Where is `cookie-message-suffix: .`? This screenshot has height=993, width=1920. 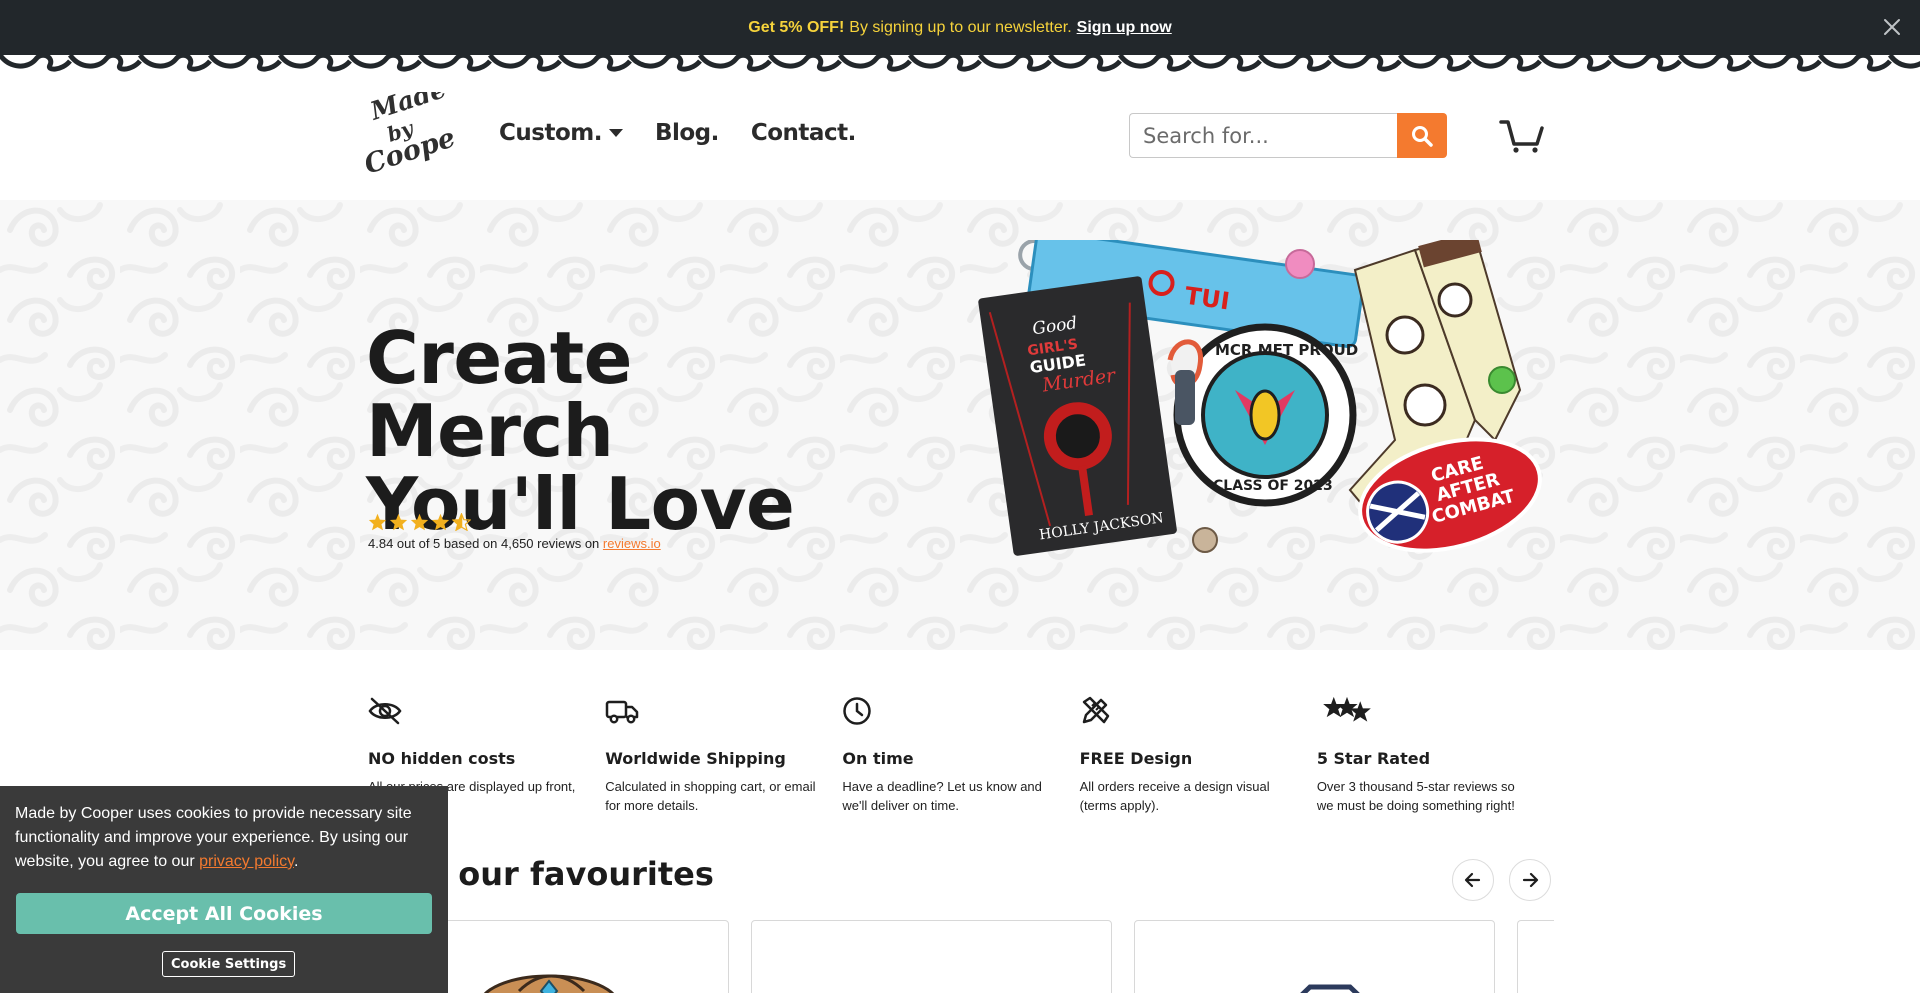
cookie-message-suffix: . is located at coordinates (296, 861).